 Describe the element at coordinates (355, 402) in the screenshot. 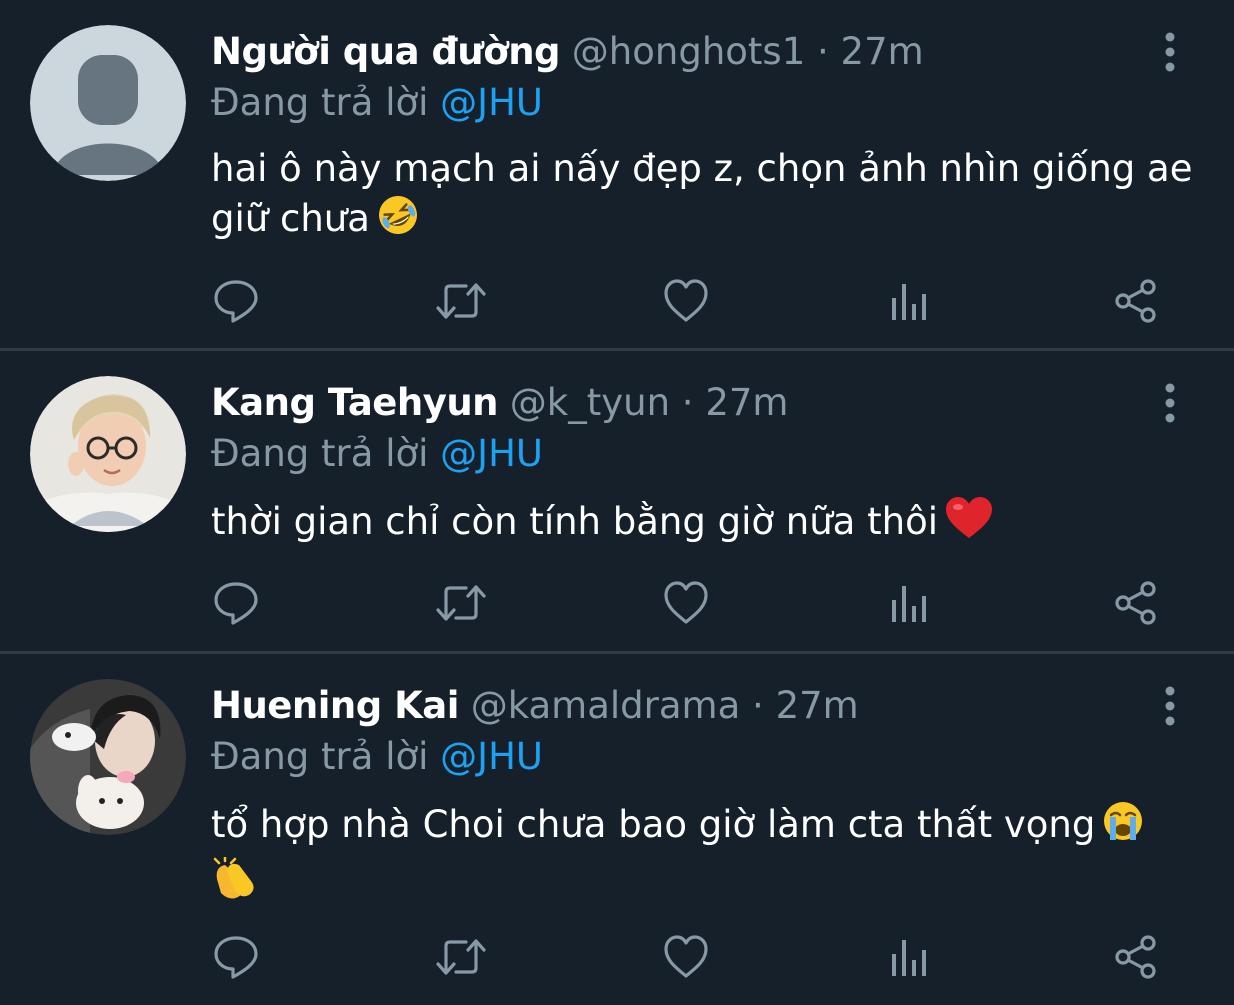

I see `display-name: Kang Taehyun` at that location.